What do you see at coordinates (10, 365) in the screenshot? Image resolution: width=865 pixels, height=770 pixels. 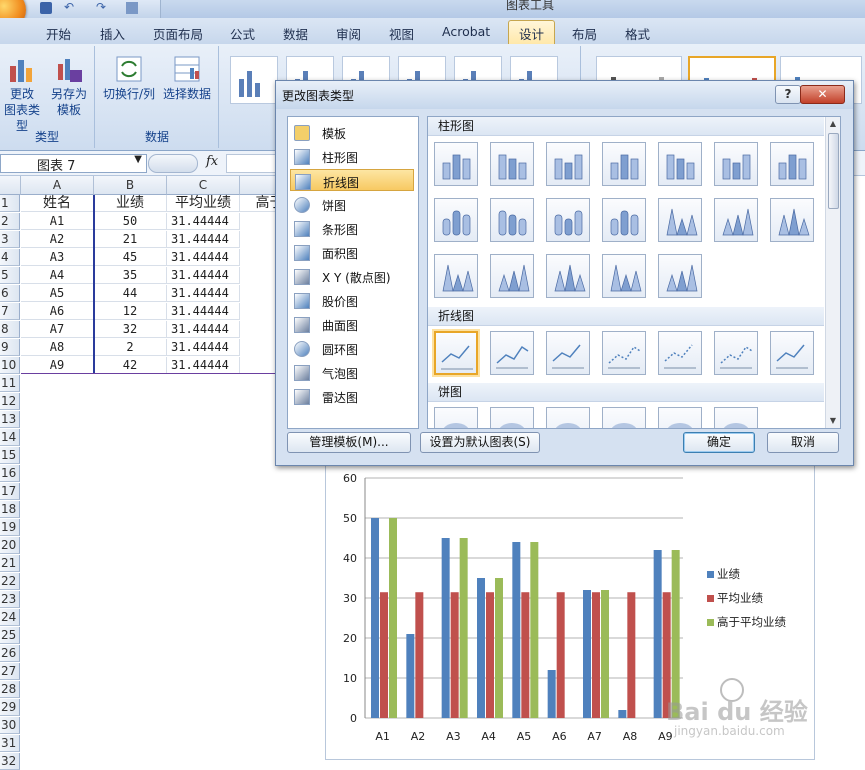 I see `row-header: 10` at bounding box center [10, 365].